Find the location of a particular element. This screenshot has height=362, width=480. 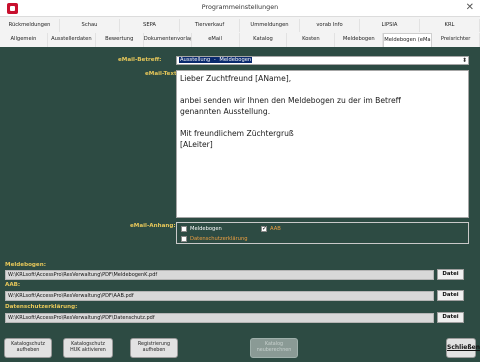

checkbox-box-checked is located at coordinates (264, 228).